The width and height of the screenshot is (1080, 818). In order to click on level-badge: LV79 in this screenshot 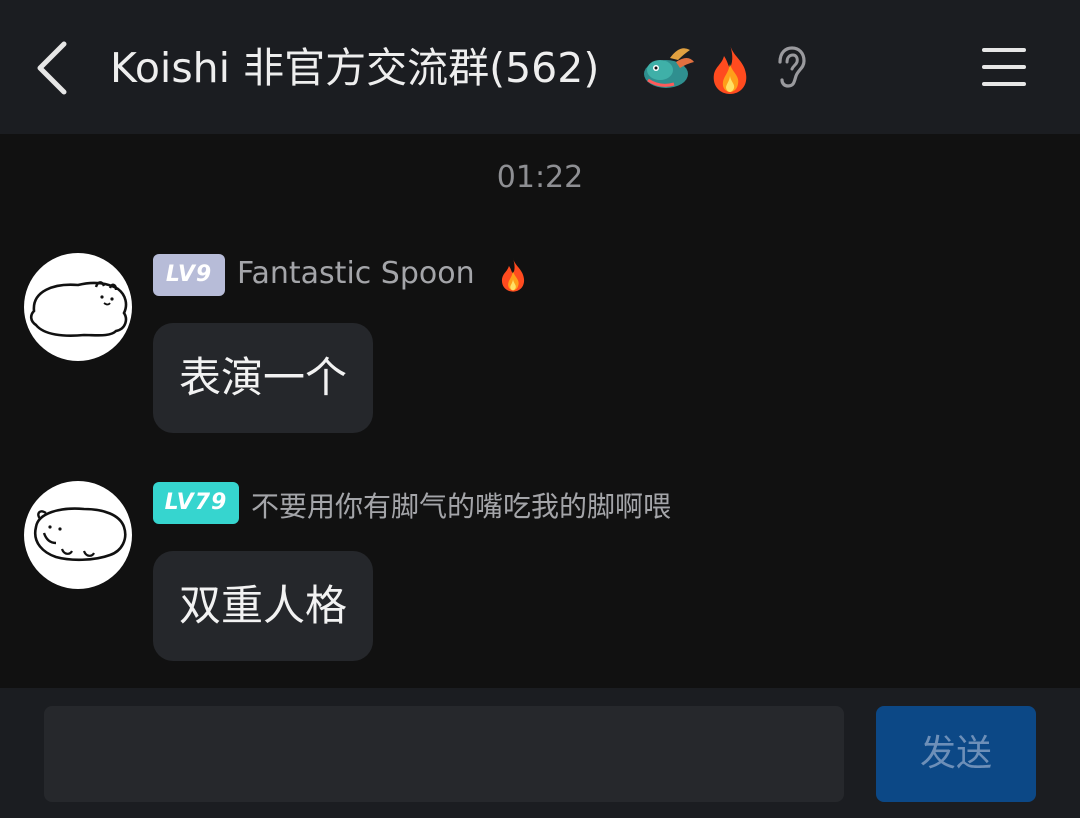, I will do `click(196, 503)`.